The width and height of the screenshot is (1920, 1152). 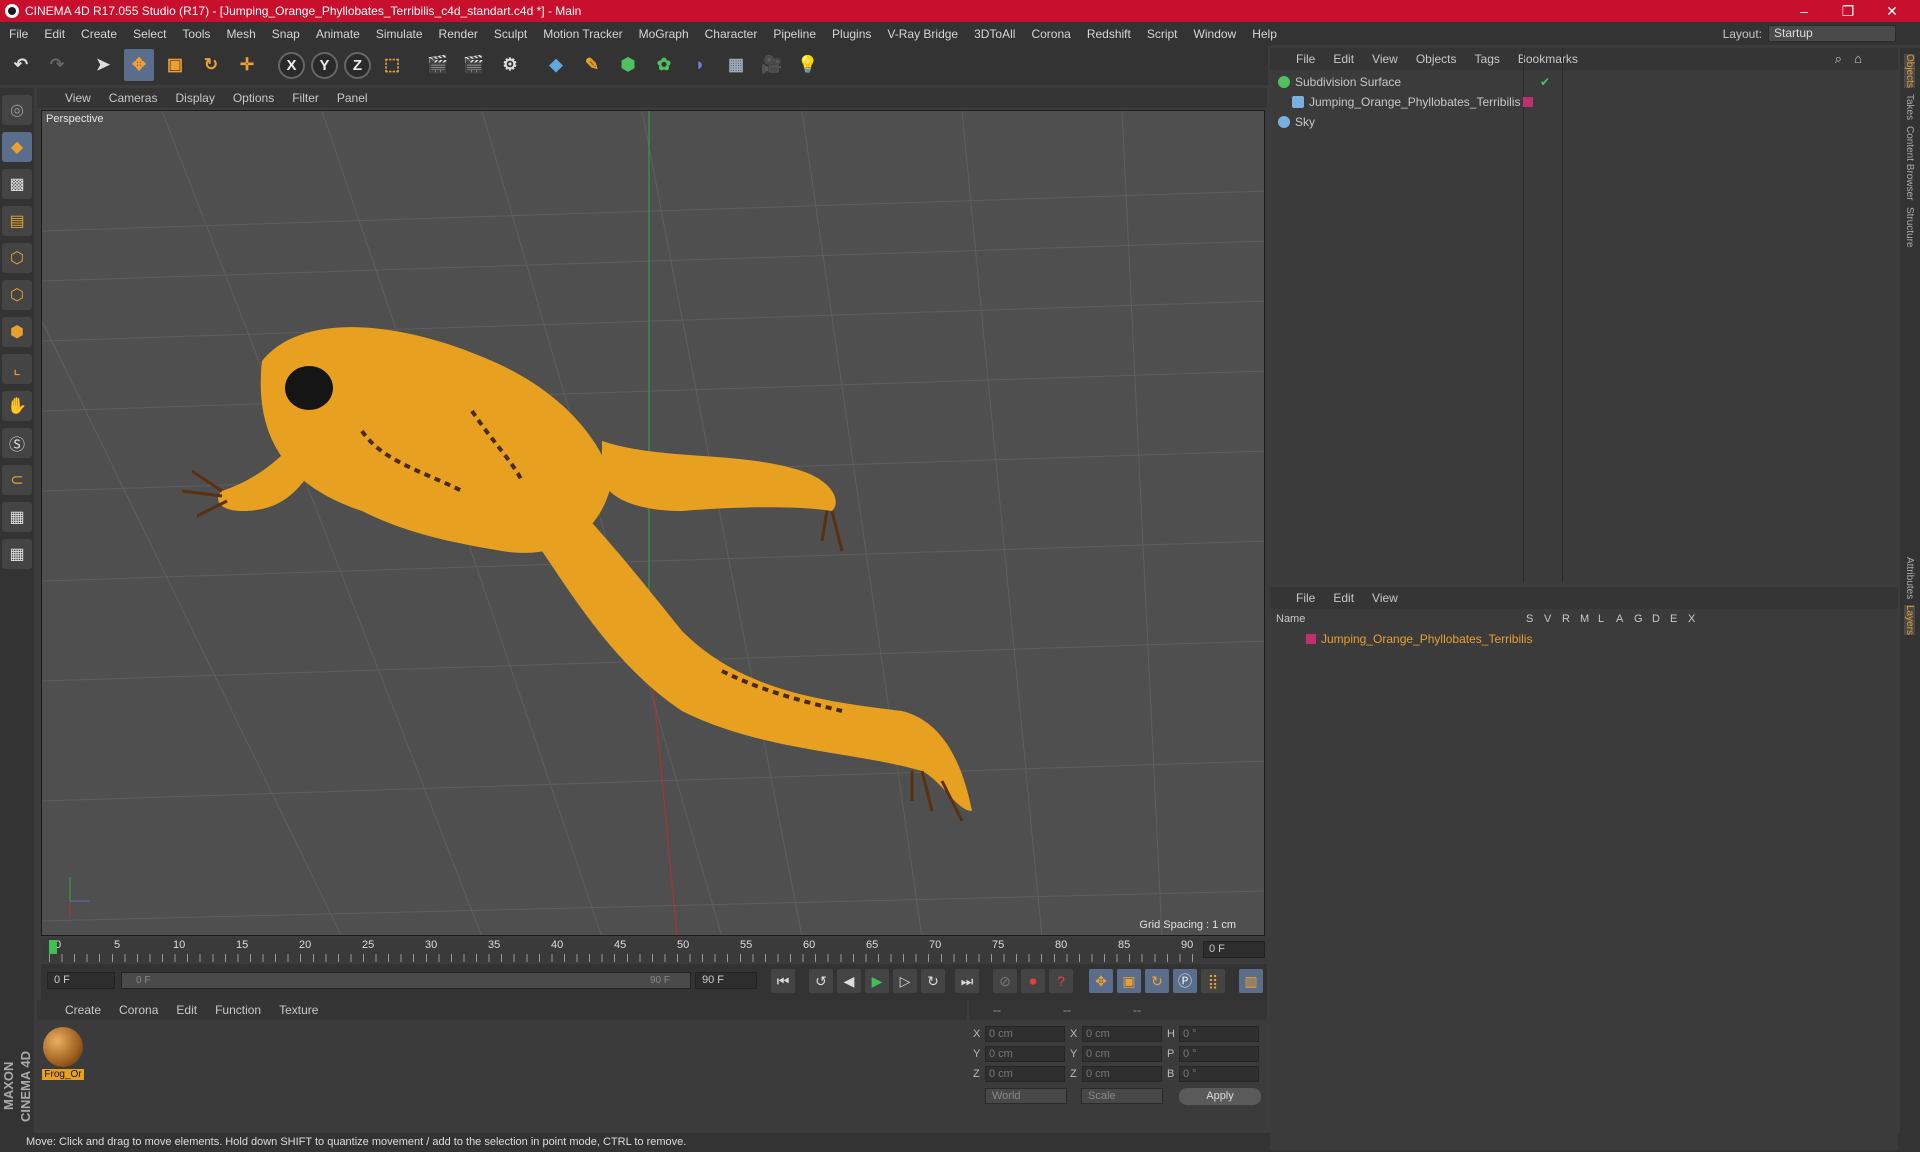 I want to click on deformer-icon: ◗, so click(x=700, y=65).